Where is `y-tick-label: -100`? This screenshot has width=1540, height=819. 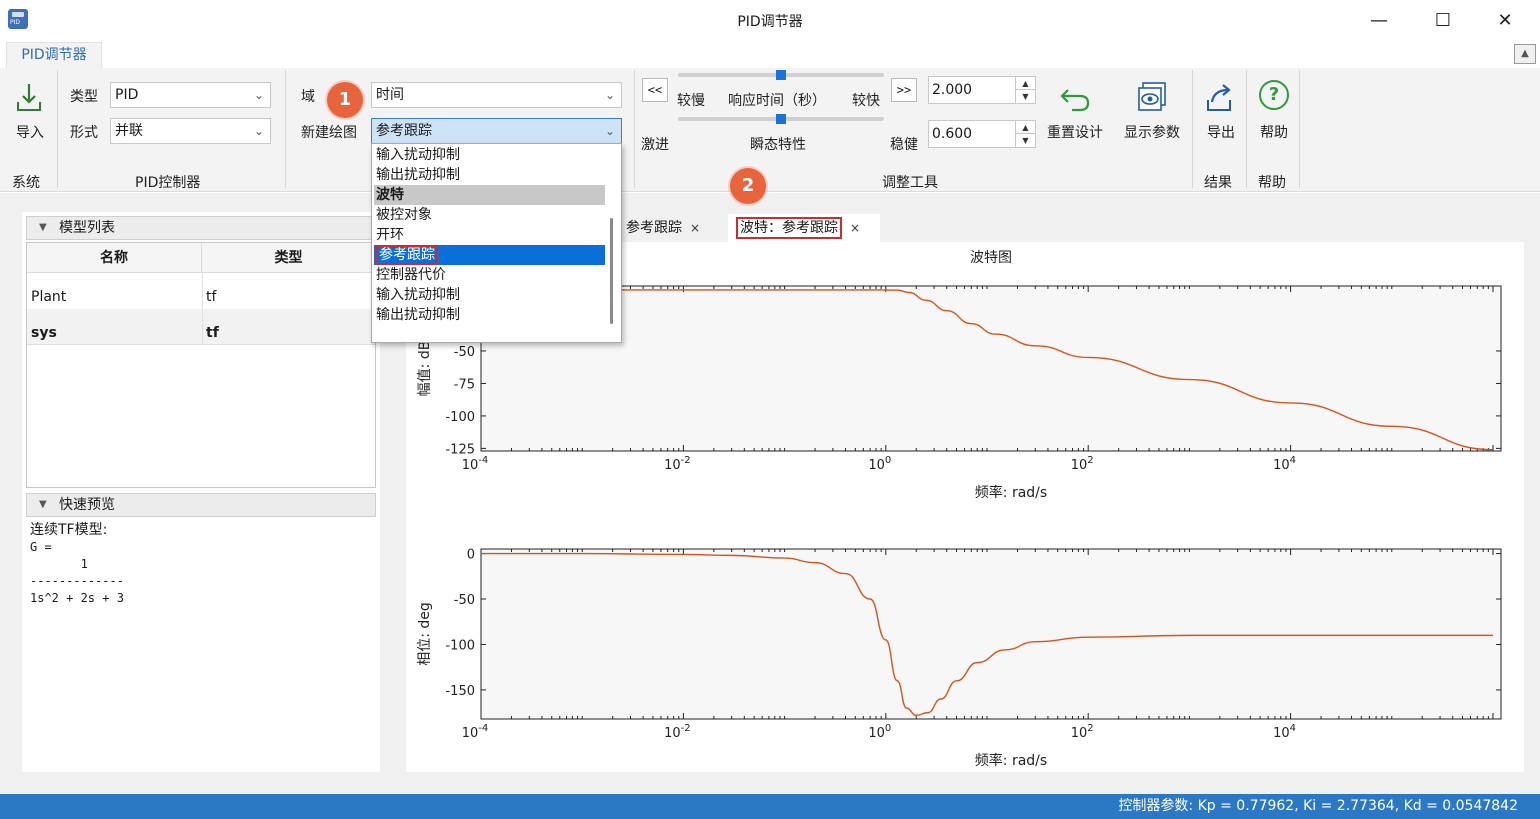
y-tick-label: -100 is located at coordinates (460, 645).